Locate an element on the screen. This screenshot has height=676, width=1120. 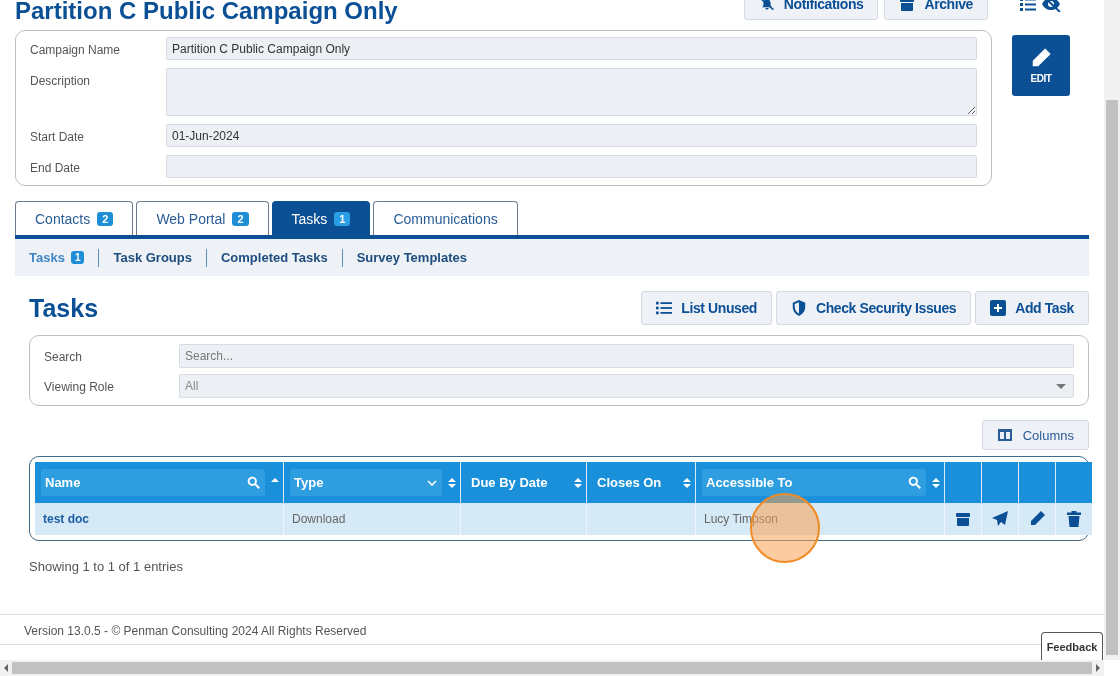
subtab-link: Completed Tasks is located at coordinates (274, 257).